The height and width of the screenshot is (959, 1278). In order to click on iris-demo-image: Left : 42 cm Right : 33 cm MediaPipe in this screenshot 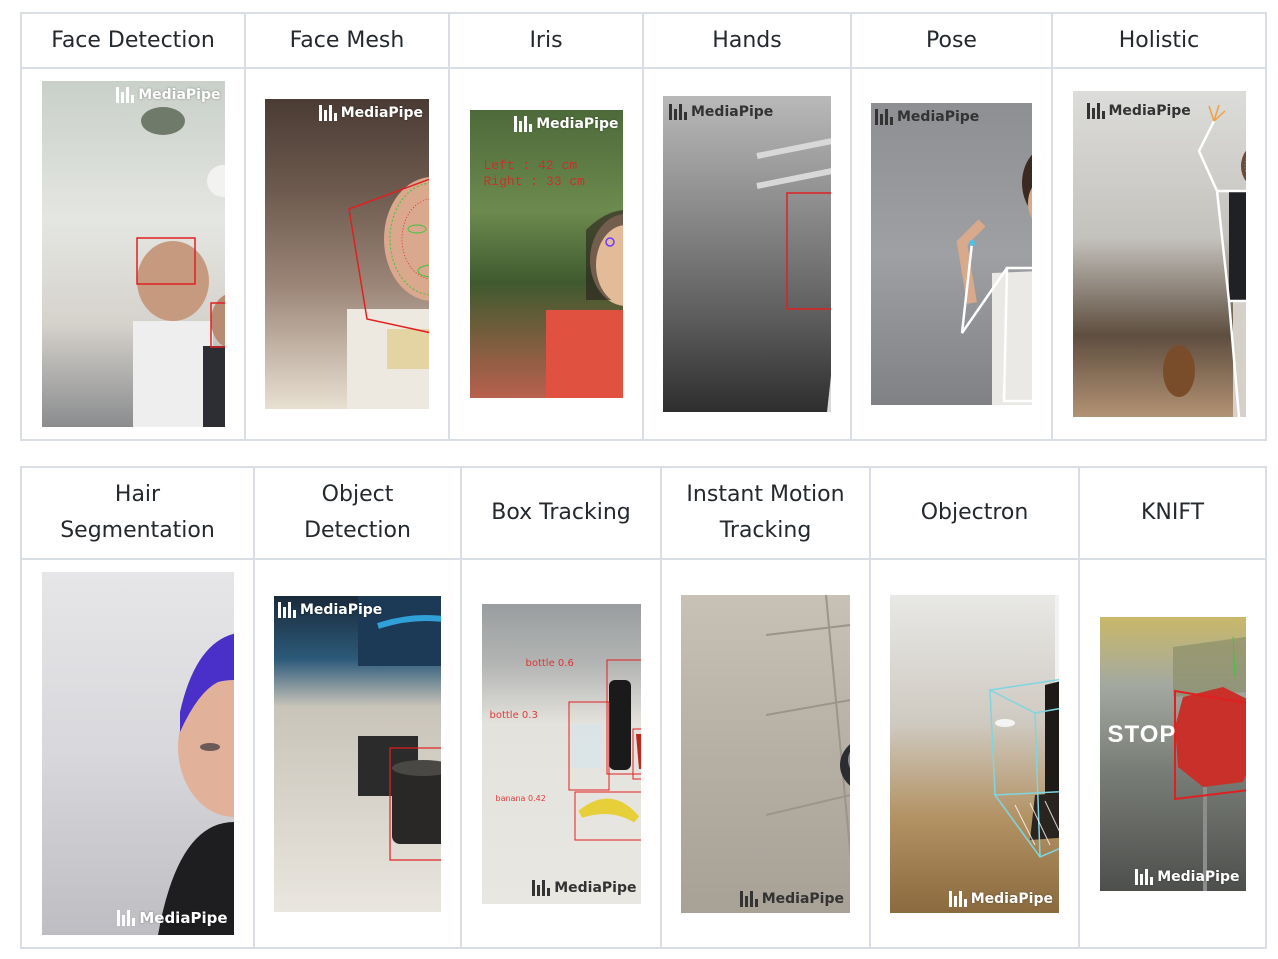, I will do `click(546, 254)`.